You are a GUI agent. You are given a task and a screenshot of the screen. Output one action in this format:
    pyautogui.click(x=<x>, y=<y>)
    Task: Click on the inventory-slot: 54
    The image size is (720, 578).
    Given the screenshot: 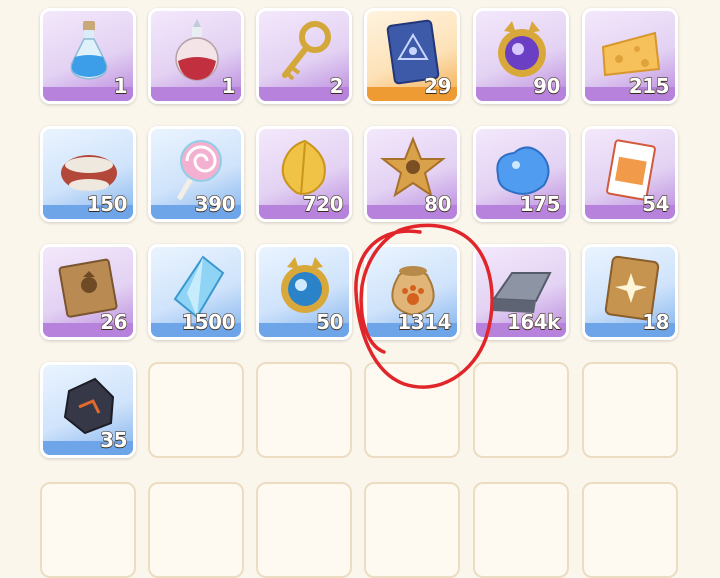 What is the action you would take?
    pyautogui.click(x=630, y=174)
    